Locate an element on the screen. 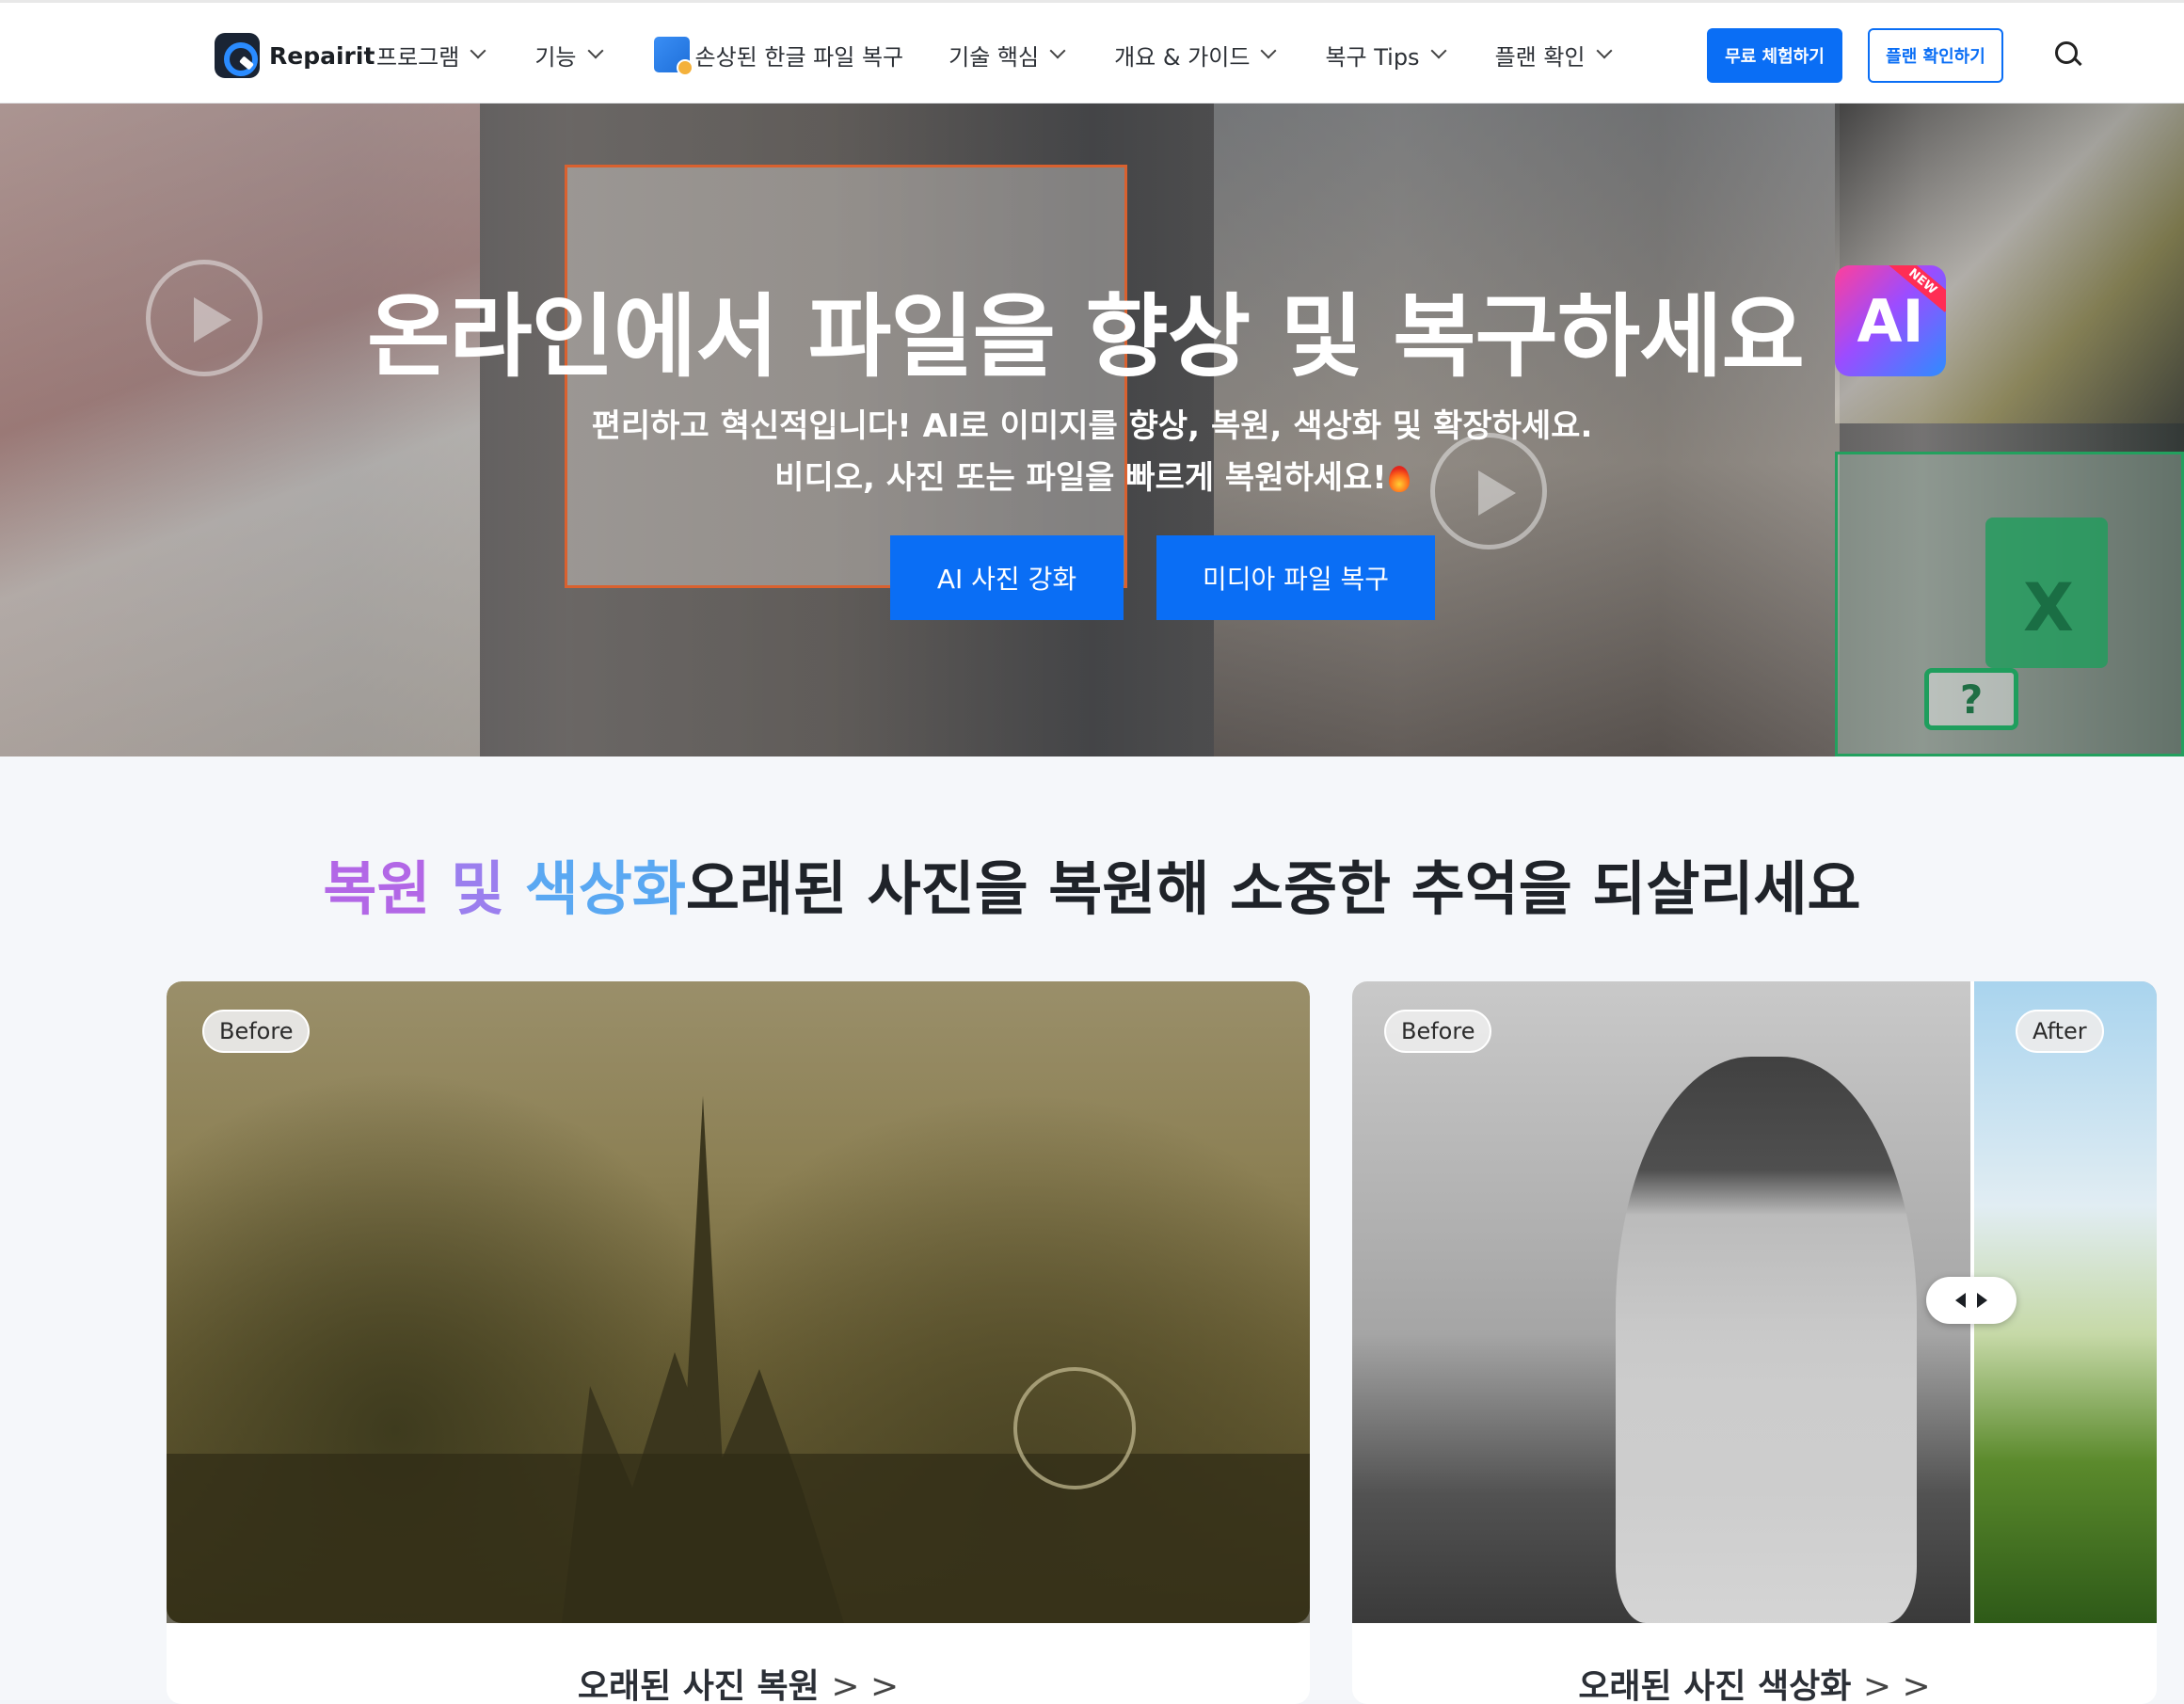  check-plan-button: 플랜 확인하기 is located at coordinates (1935, 55).